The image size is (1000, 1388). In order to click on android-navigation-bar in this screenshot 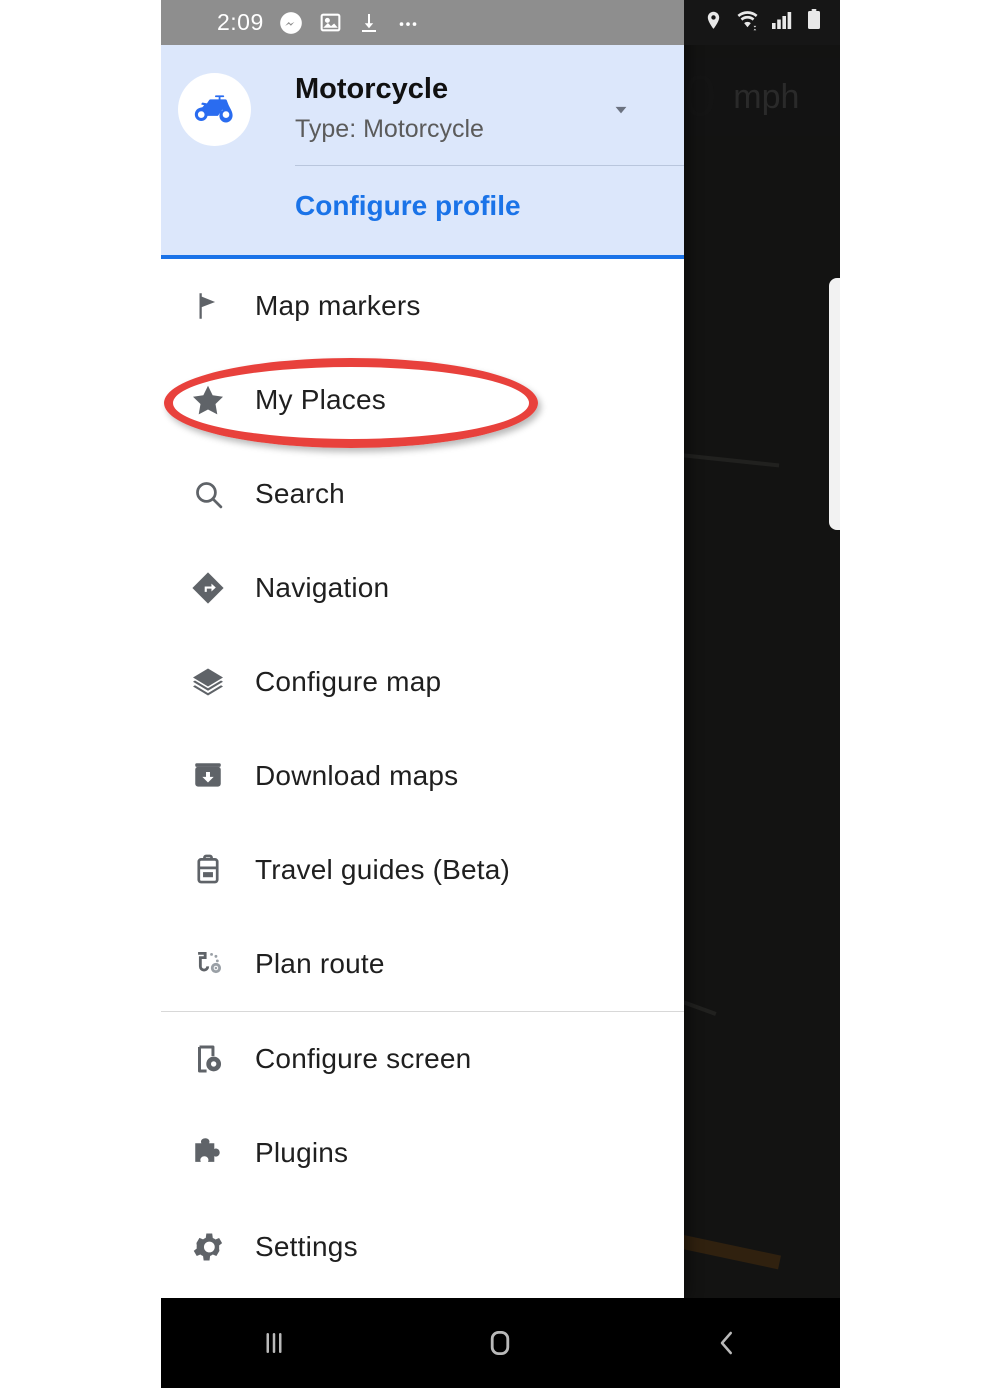, I will do `click(500, 1343)`.